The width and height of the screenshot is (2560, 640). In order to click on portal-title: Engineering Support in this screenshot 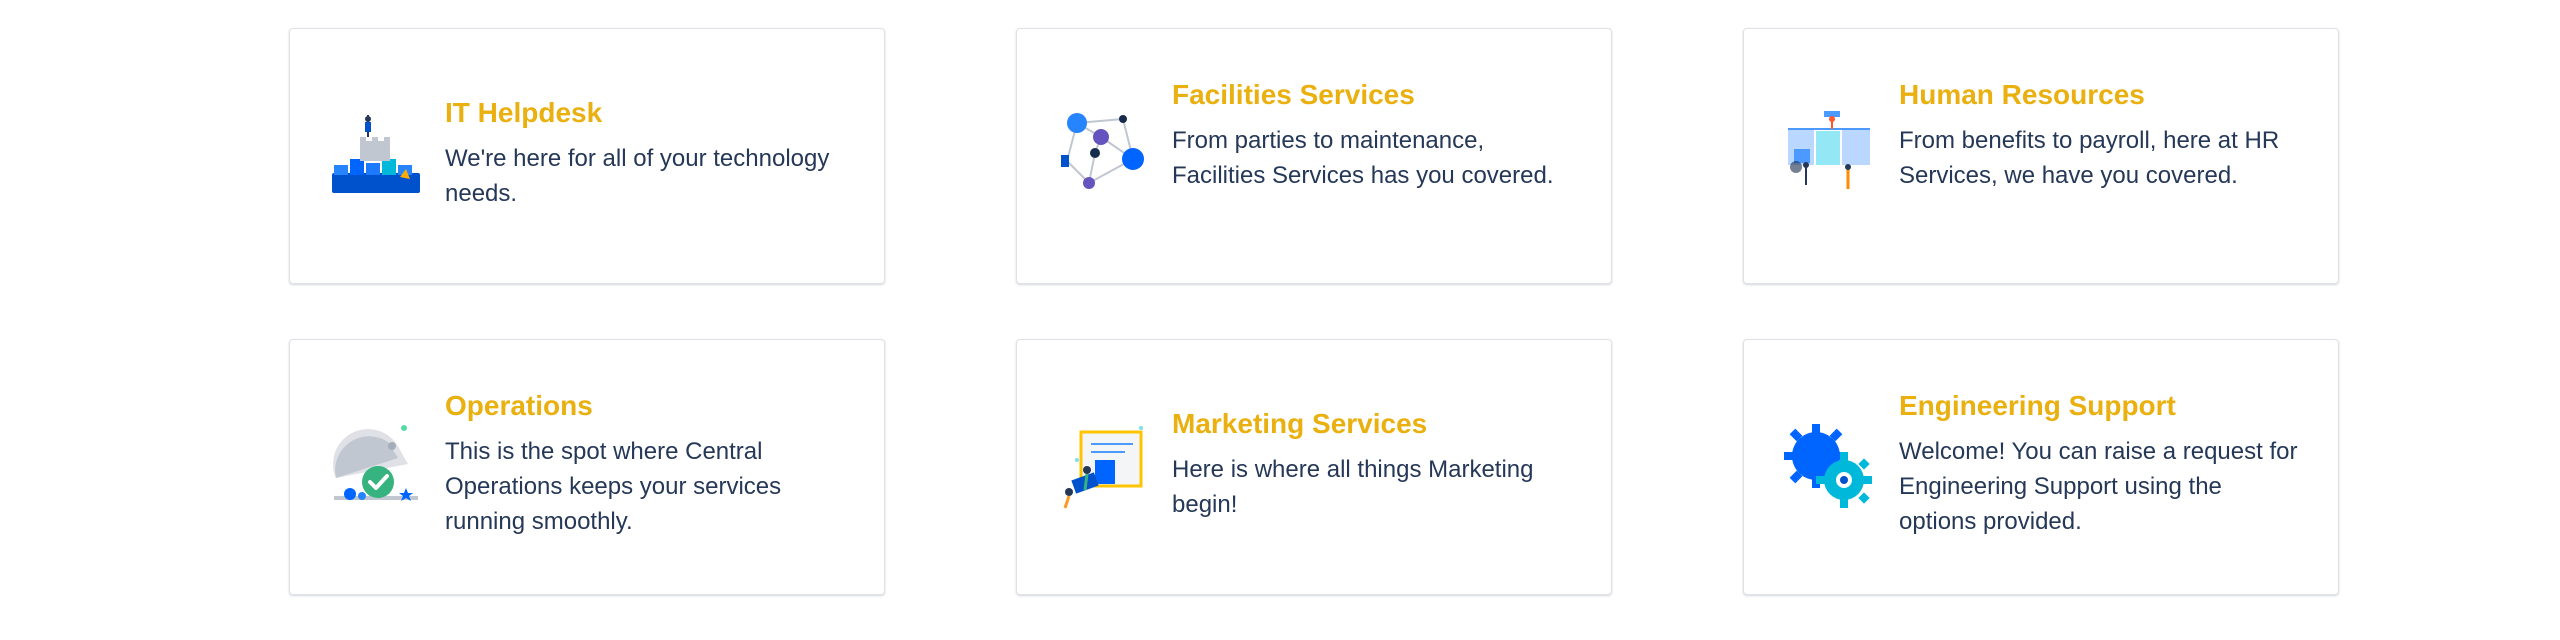, I will do `click(2098, 406)`.